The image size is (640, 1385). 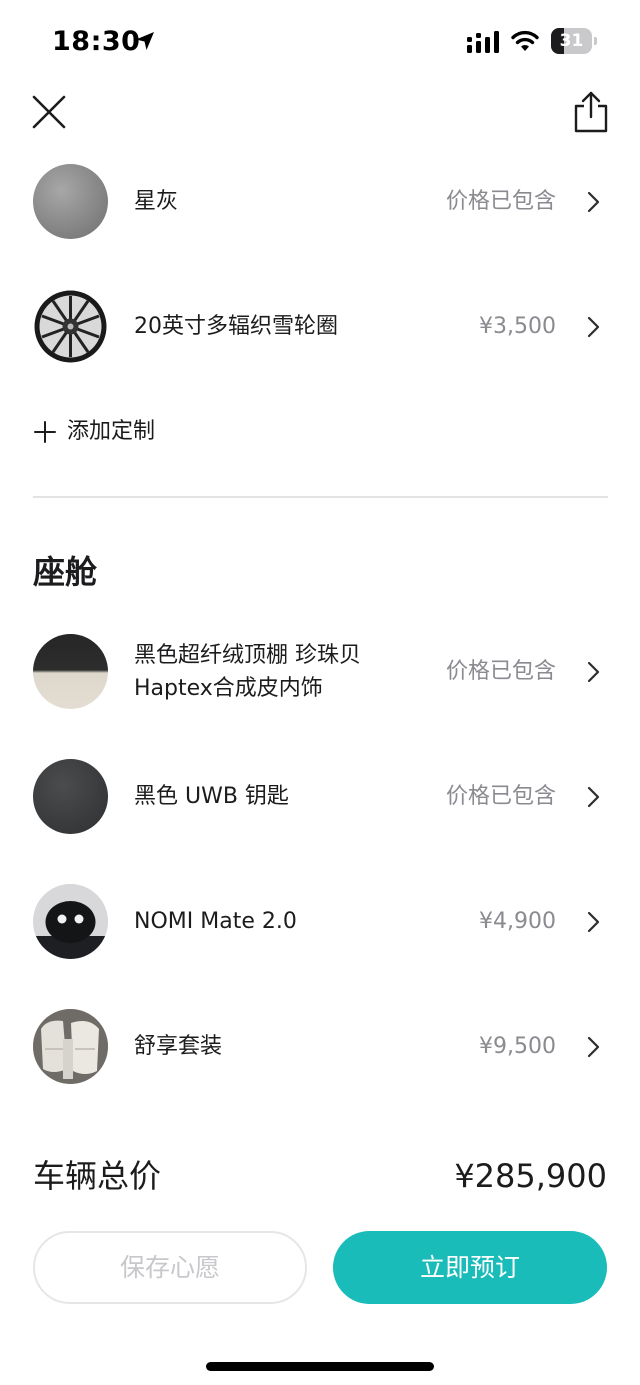 What do you see at coordinates (483, 42) in the screenshot?
I see `cellular-signal-icon` at bounding box center [483, 42].